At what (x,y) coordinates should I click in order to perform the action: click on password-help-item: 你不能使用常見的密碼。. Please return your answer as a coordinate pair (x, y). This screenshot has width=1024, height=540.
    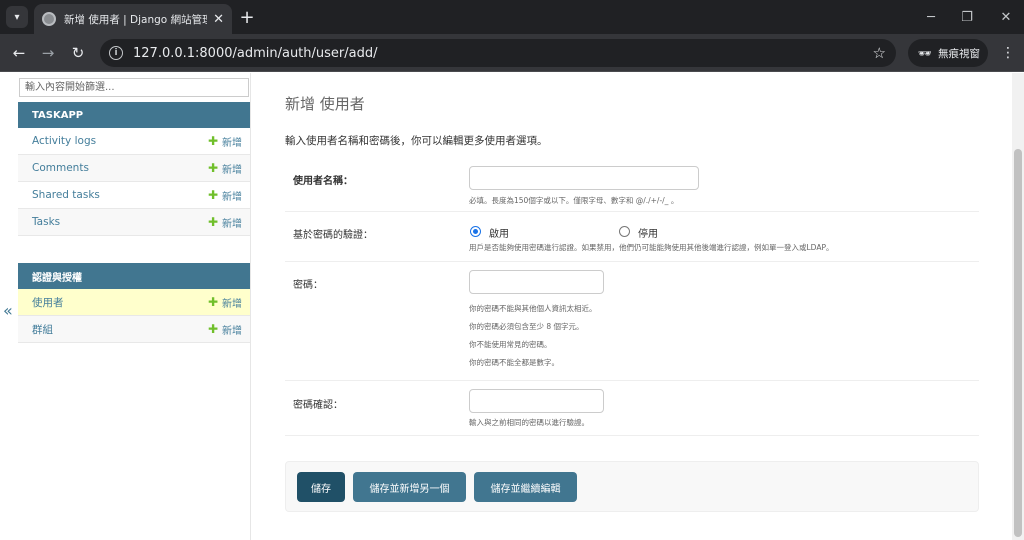
    Looking at the image, I should click on (510, 344).